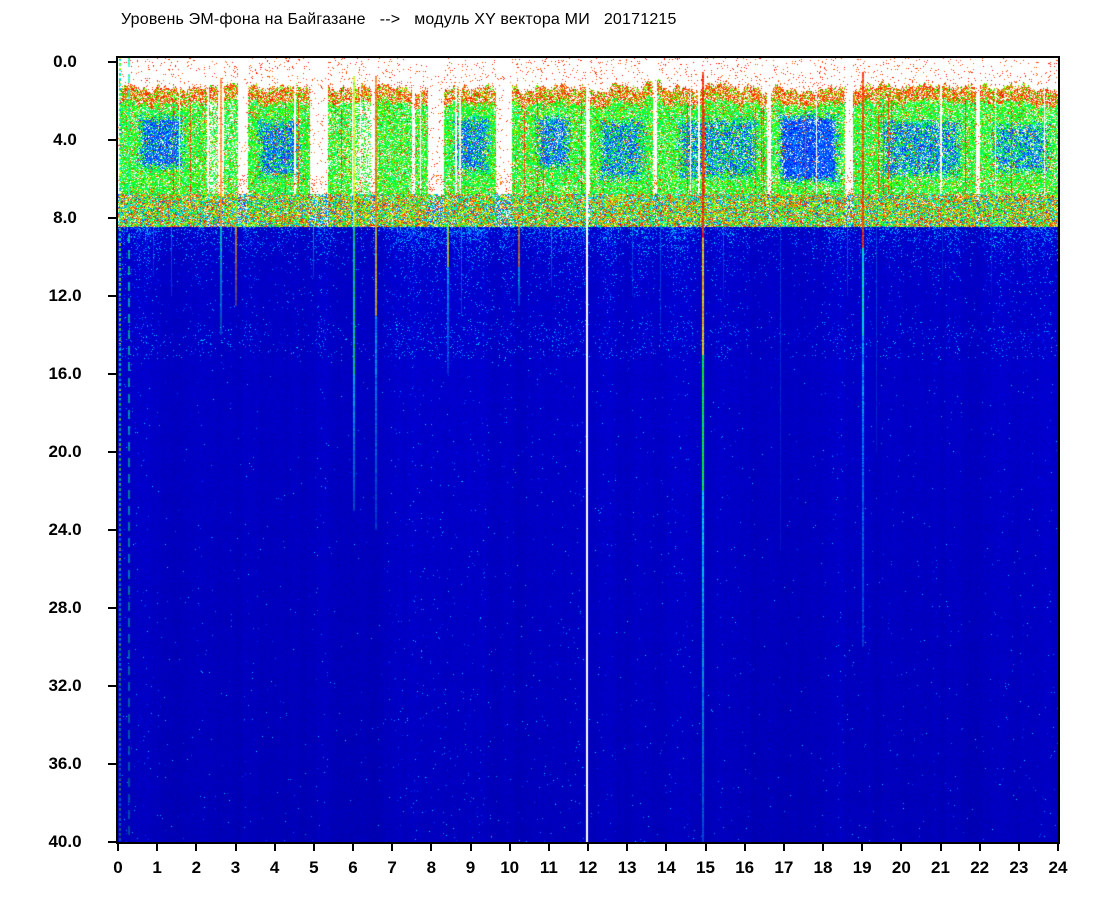 The width and height of the screenshot is (1096, 900). I want to click on x-tick-label: 8, so click(431, 867).